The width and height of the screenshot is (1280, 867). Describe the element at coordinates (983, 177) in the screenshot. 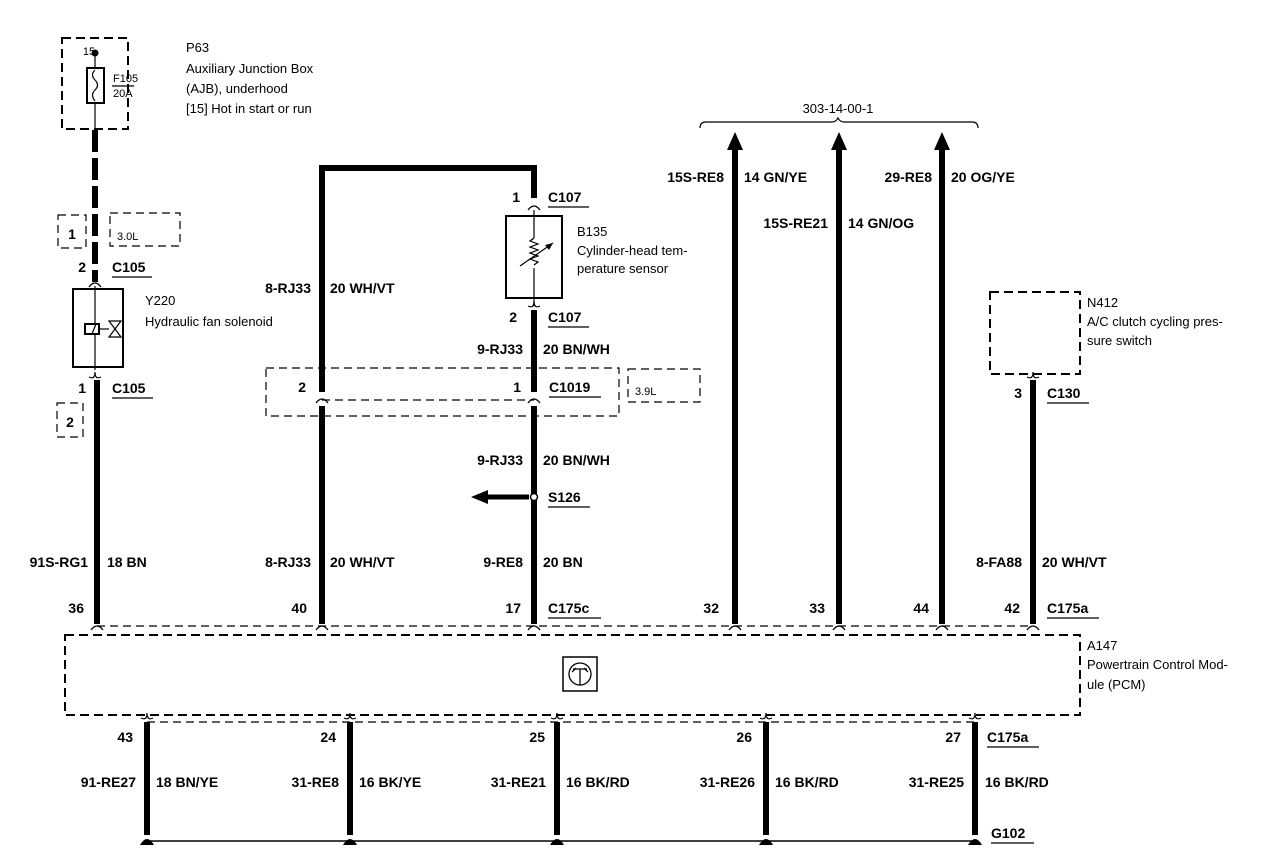

I see `wire-color-label: 20 OG/YE` at that location.